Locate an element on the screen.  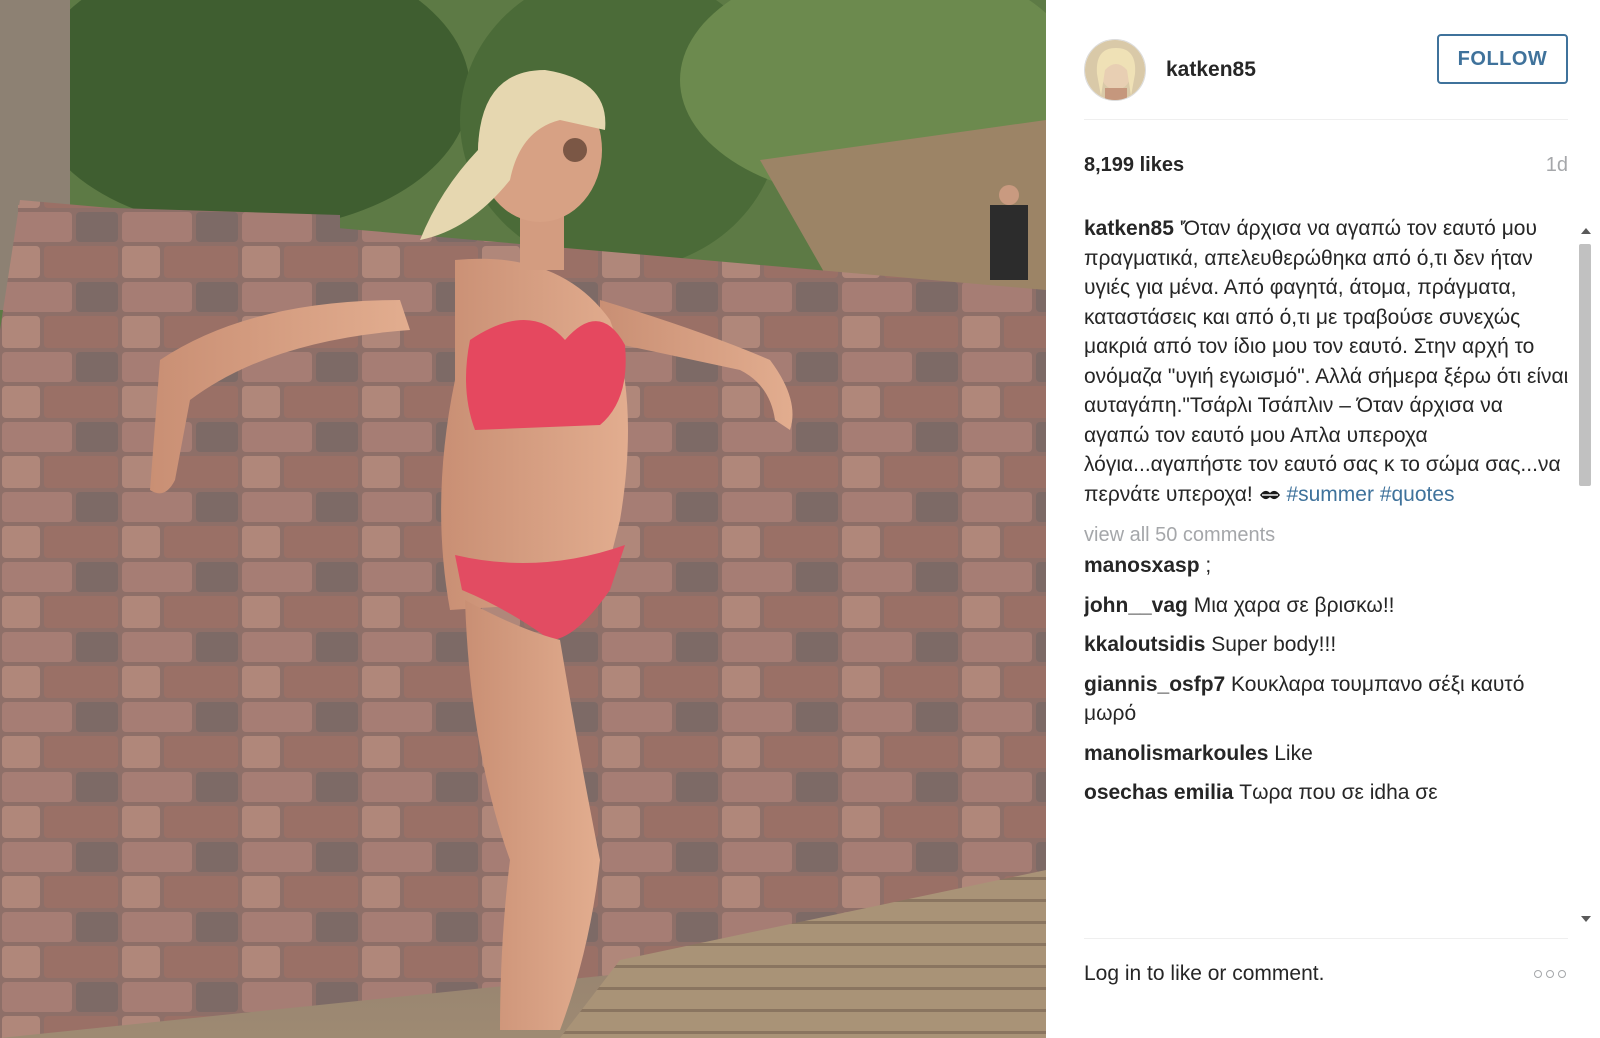
comment-text: Μια χαρα σε βρισκω!! is located at coordinates (1294, 605).